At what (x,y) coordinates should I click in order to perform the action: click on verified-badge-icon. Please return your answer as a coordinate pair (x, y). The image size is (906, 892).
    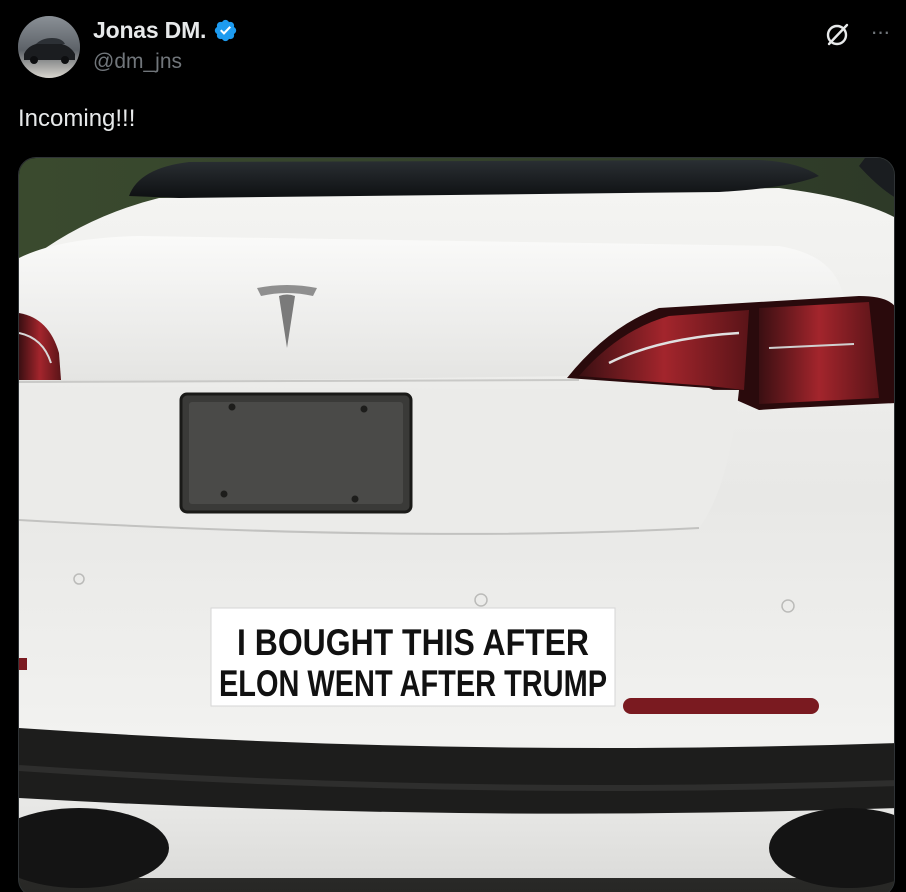
    Looking at the image, I should click on (225, 30).